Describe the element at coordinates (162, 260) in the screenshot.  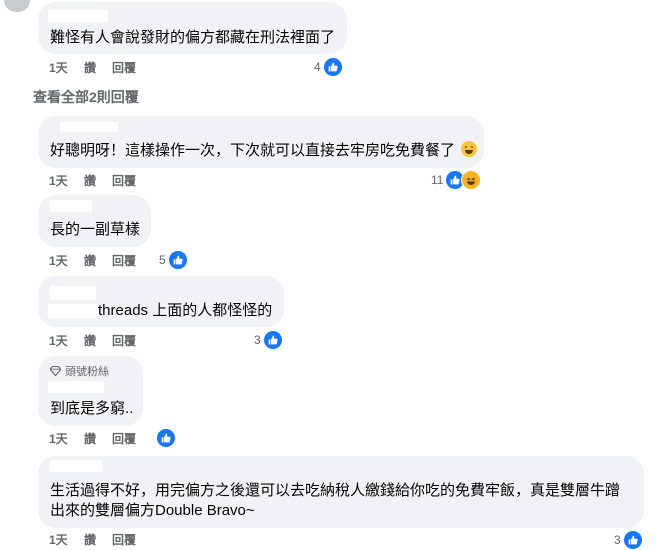
I see `reaction-count: 5` at that location.